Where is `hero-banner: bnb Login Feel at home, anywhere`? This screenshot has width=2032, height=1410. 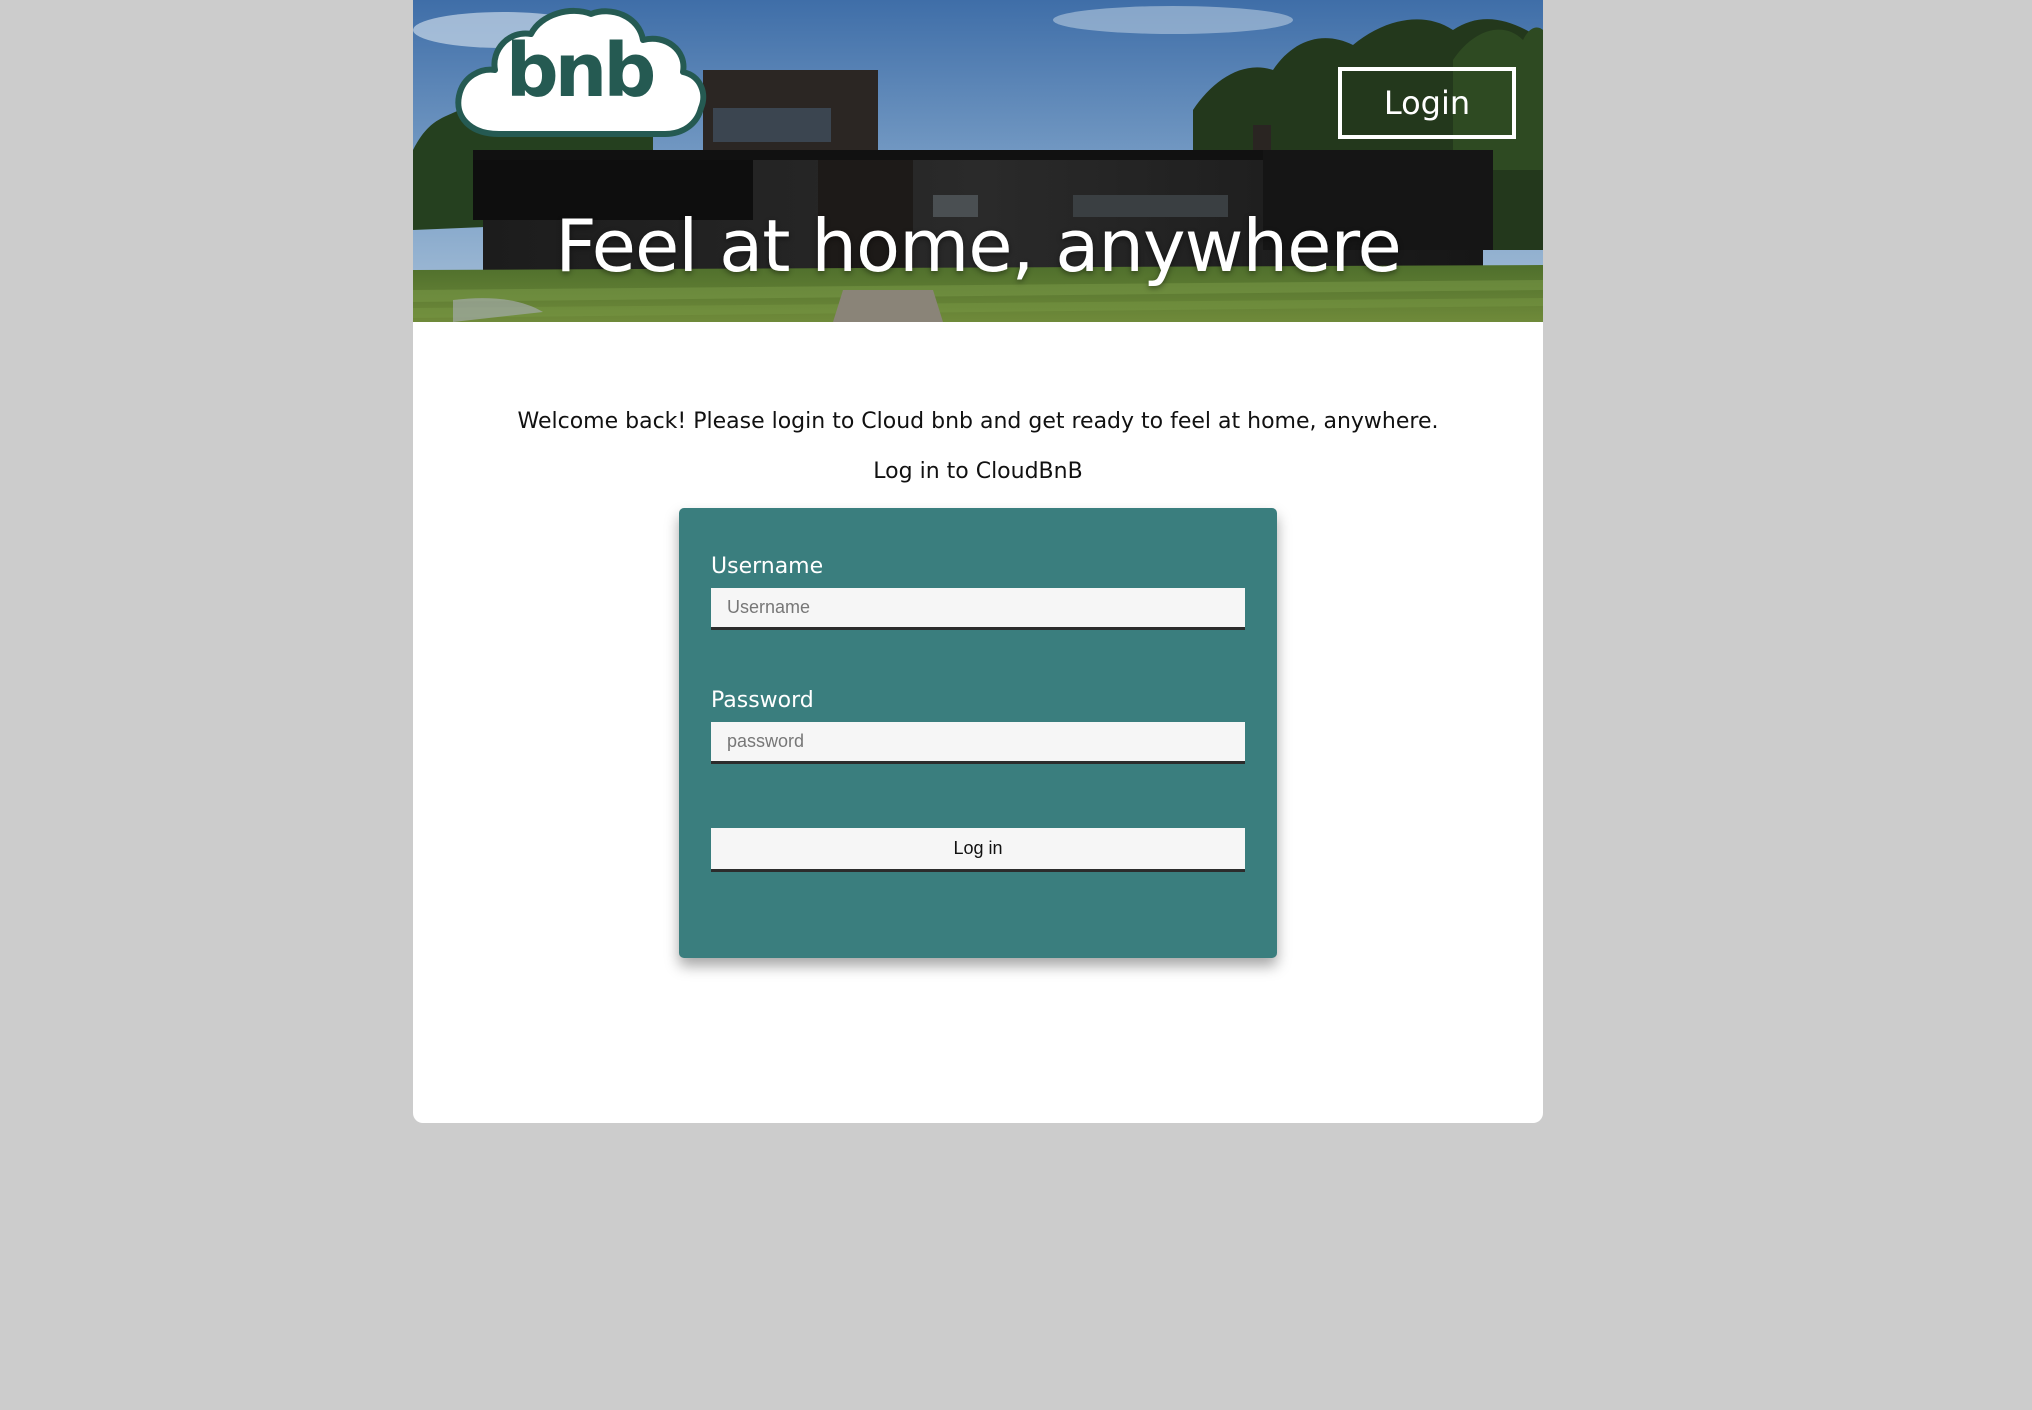 hero-banner: bnb Login Feel at home, anywhere is located at coordinates (978, 161).